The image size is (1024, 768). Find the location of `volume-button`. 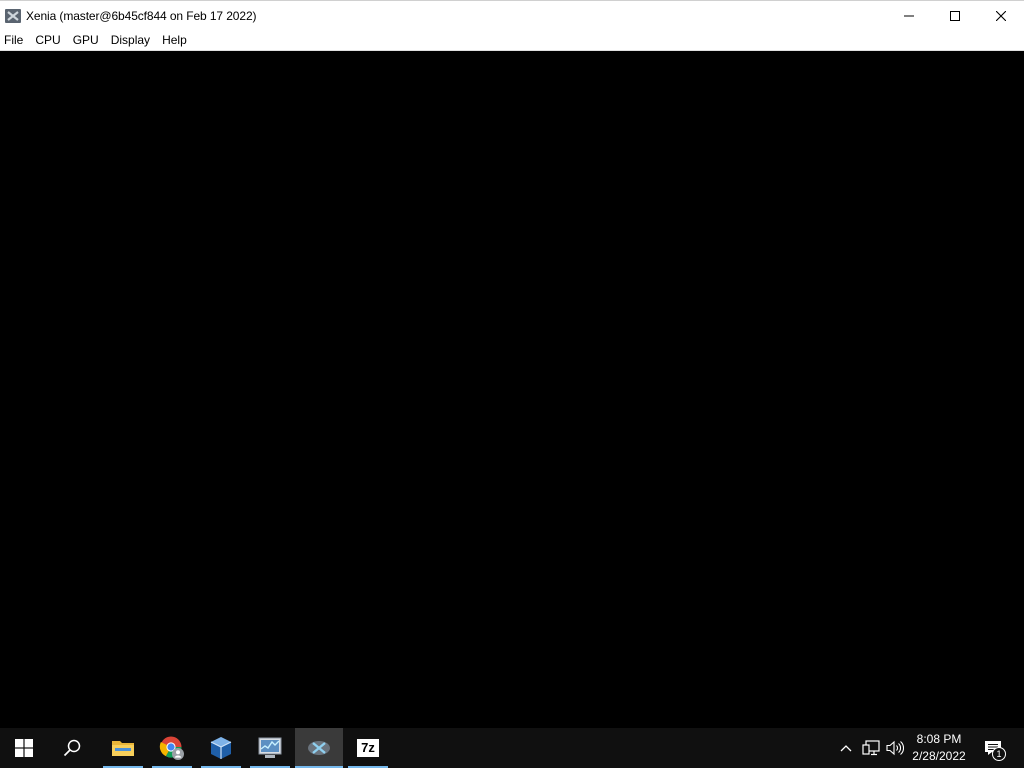

volume-button is located at coordinates (895, 748).